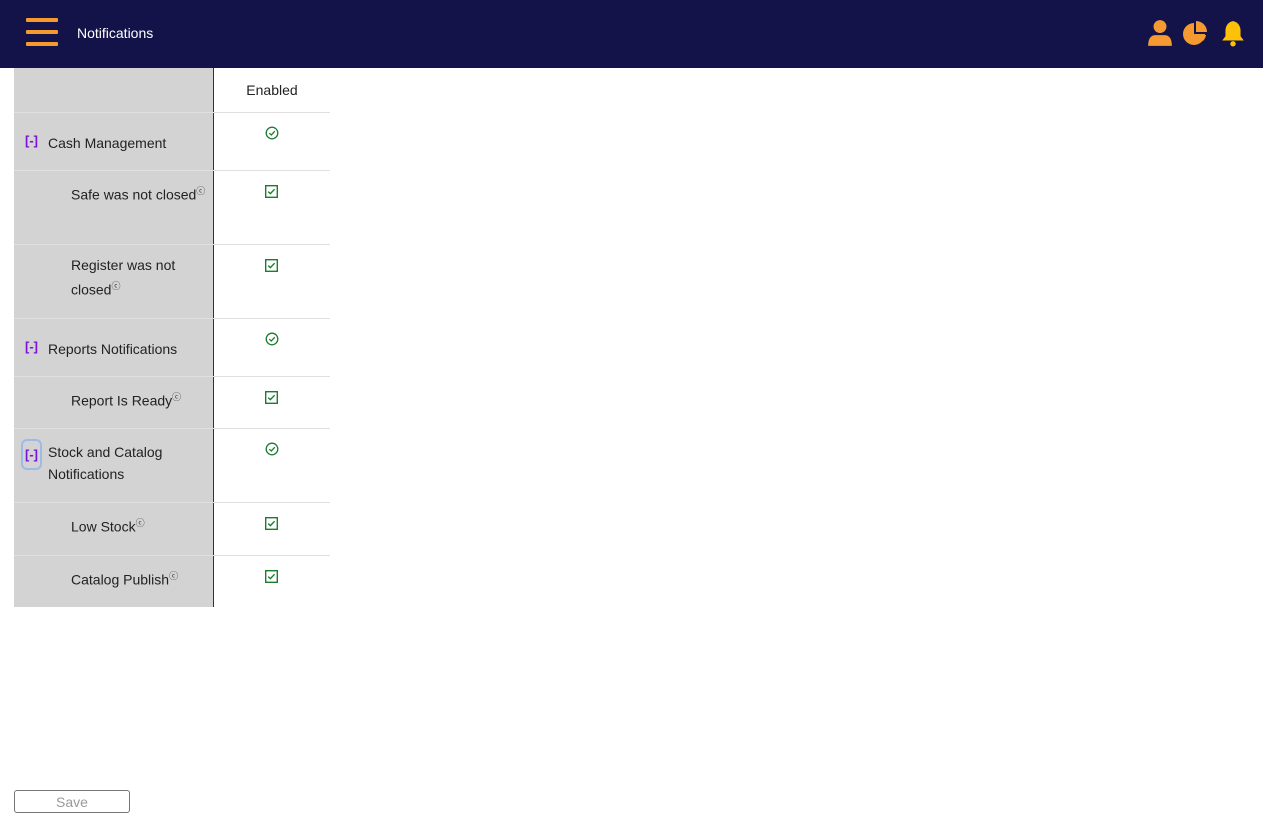 The image size is (1263, 821). I want to click on notification-label: Low Stock, so click(103, 526).